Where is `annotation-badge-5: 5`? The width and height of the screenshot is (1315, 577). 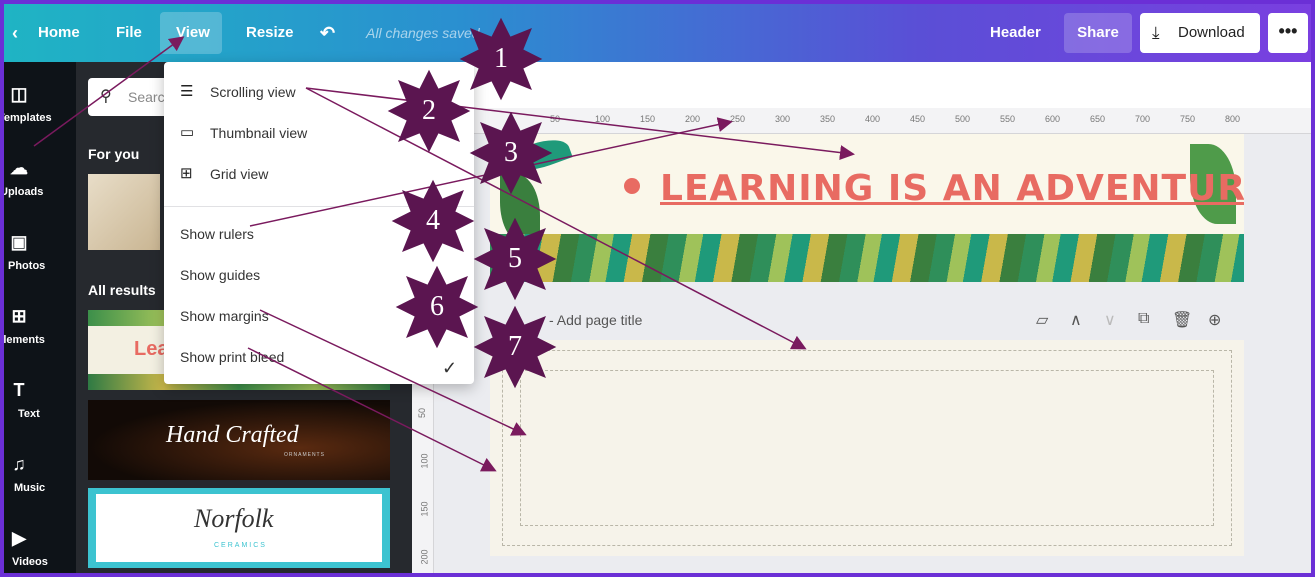 annotation-badge-5: 5 is located at coordinates (515, 259).